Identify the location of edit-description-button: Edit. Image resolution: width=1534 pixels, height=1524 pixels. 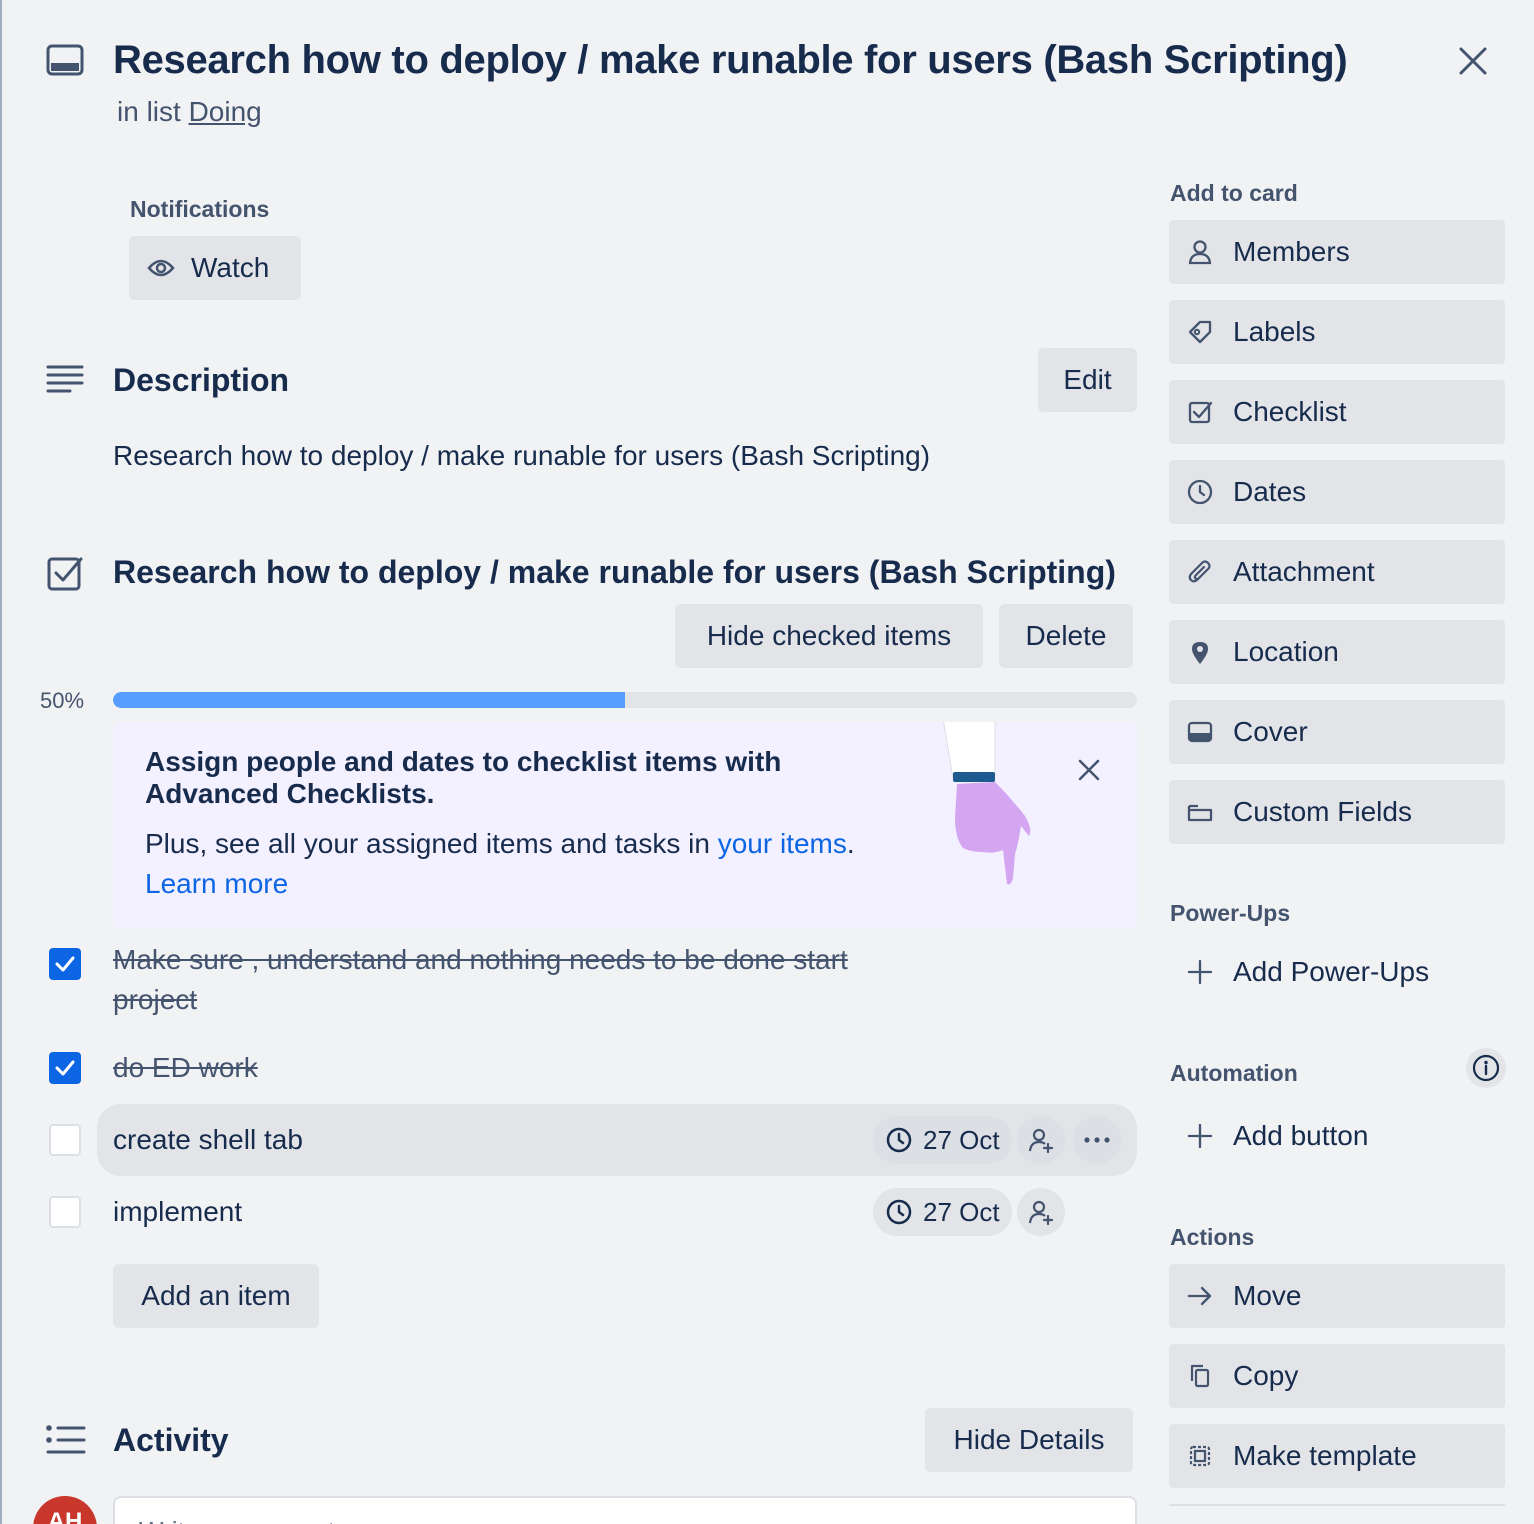
(1087, 380).